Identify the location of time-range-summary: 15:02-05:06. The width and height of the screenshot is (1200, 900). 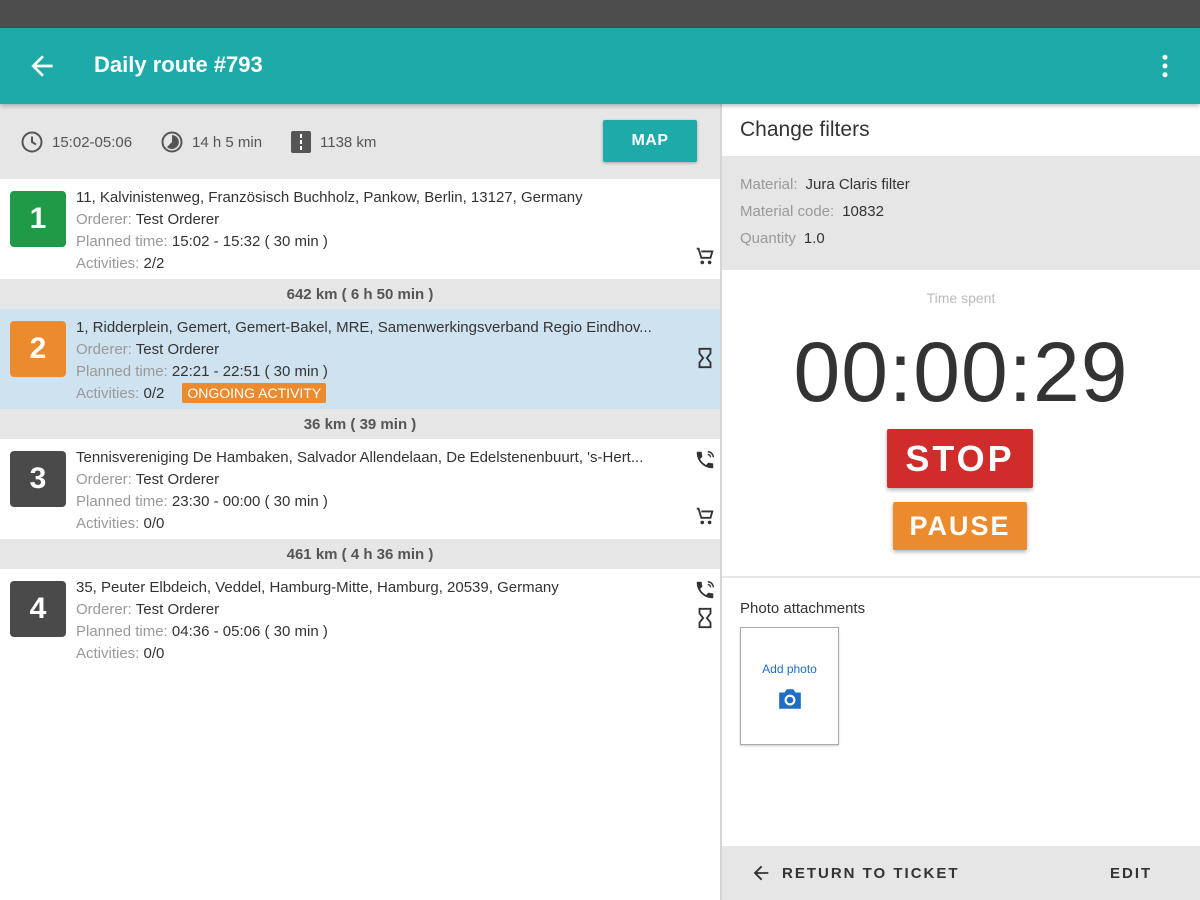
(76, 142).